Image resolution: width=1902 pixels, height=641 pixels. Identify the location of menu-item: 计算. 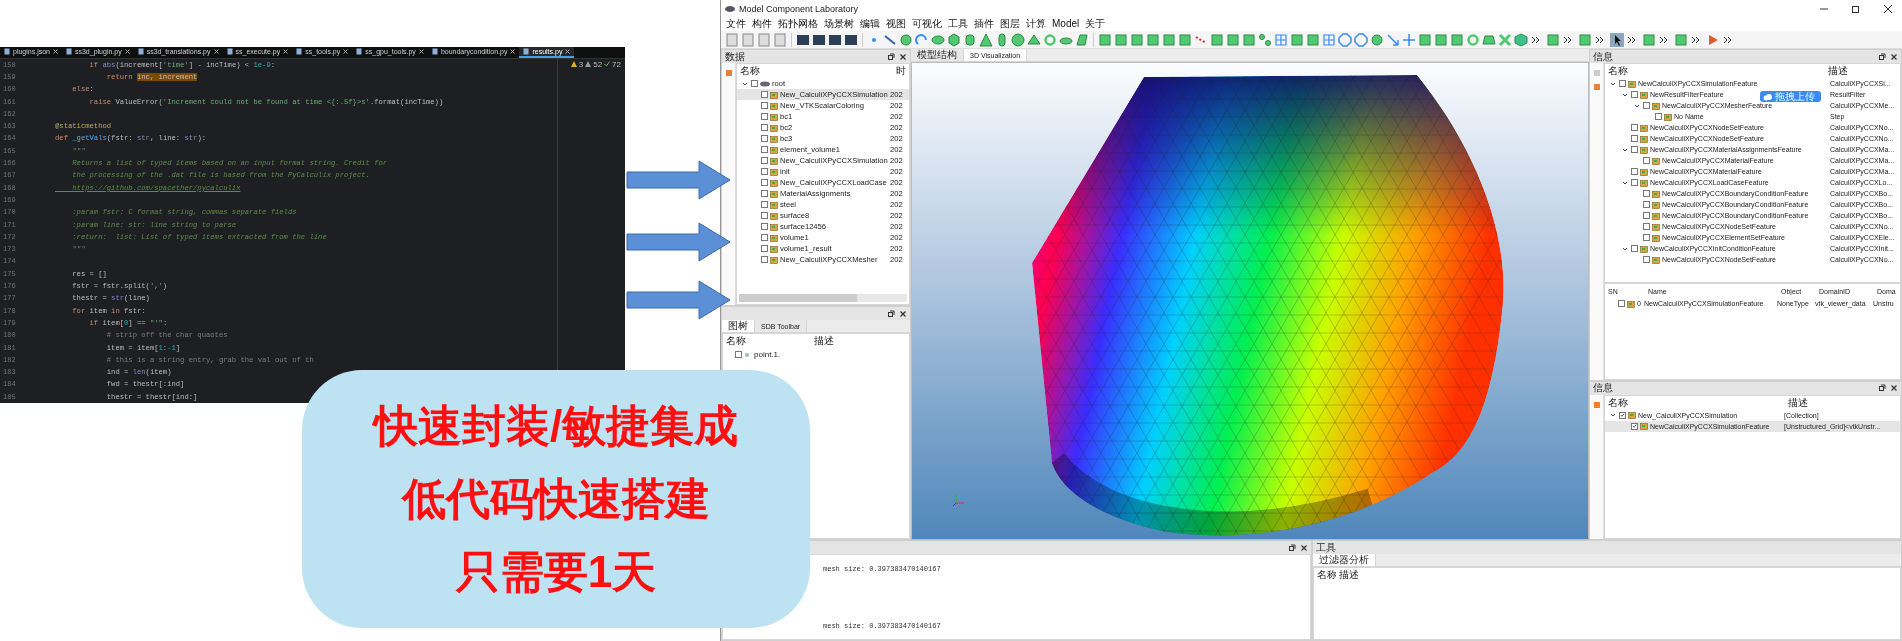
(1036, 24).